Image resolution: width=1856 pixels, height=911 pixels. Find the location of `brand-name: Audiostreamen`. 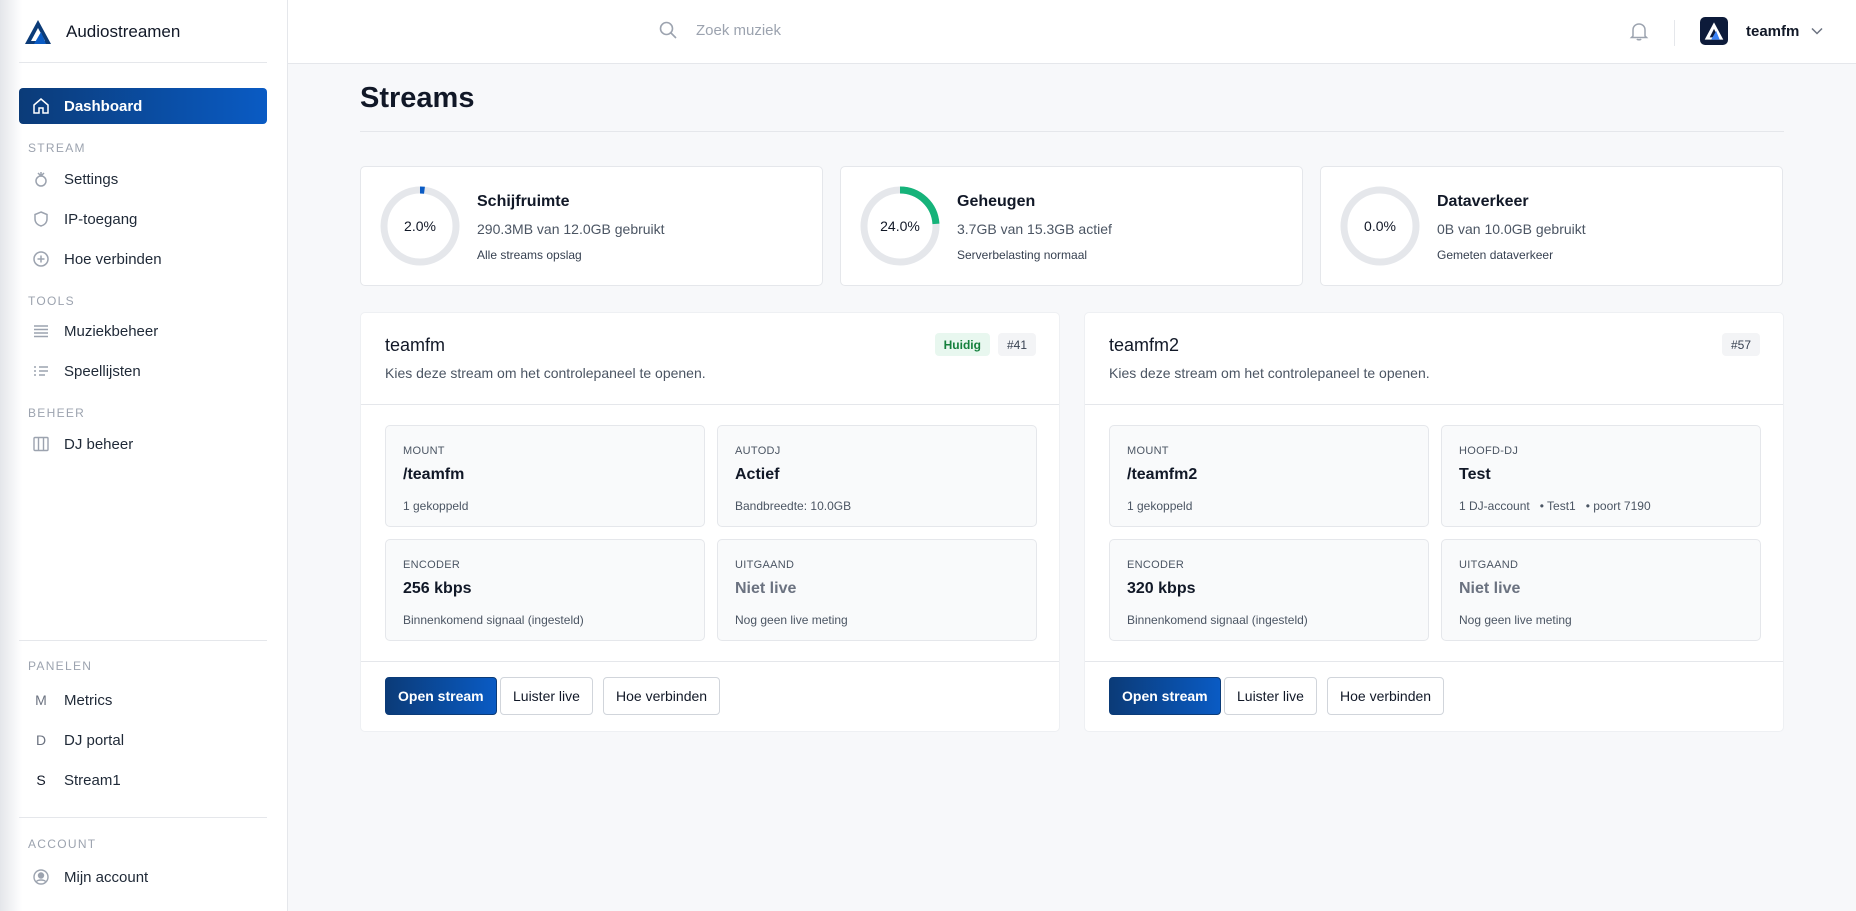

brand-name: Audiostreamen is located at coordinates (123, 31).